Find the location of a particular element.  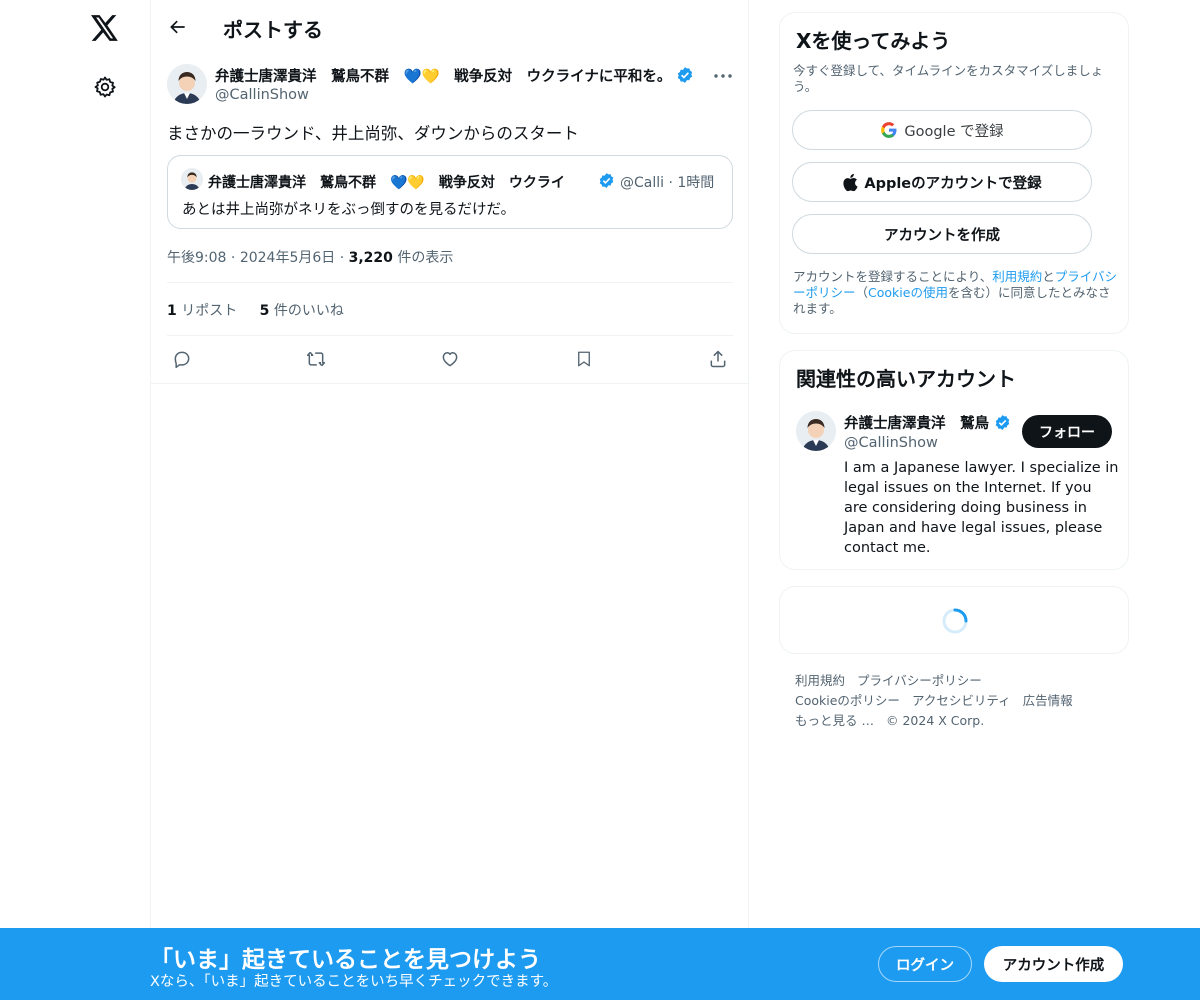

reposts-count: 1 is located at coordinates (172, 311).